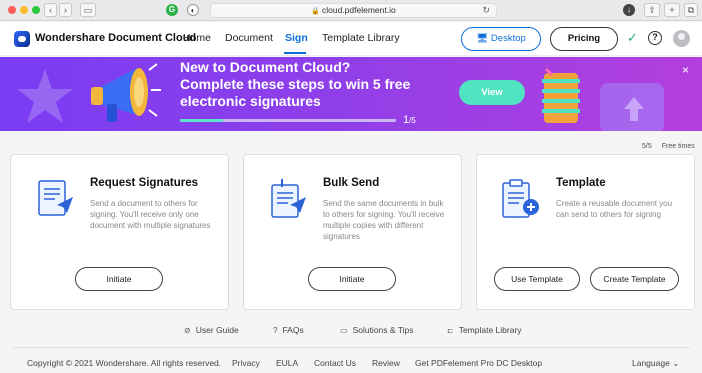 This screenshot has height=373, width=702. I want to click on help-icon: ?, so click(655, 38).